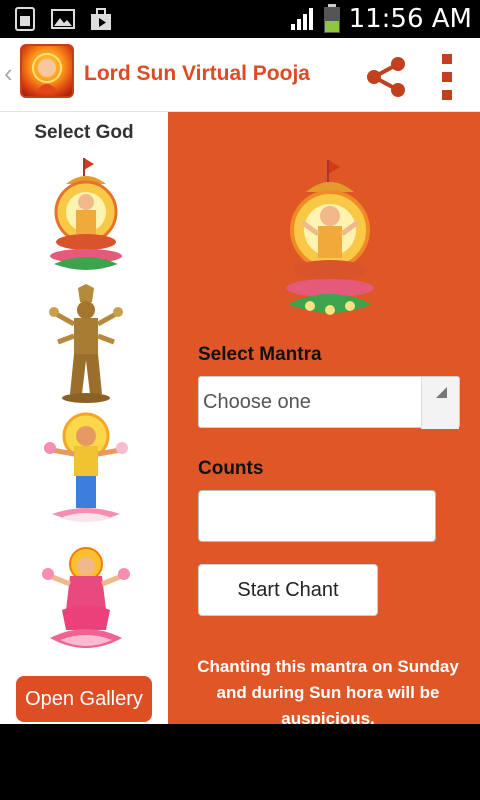 The height and width of the screenshot is (800, 480). I want to click on mantra-select-value: Choose one, so click(257, 402).